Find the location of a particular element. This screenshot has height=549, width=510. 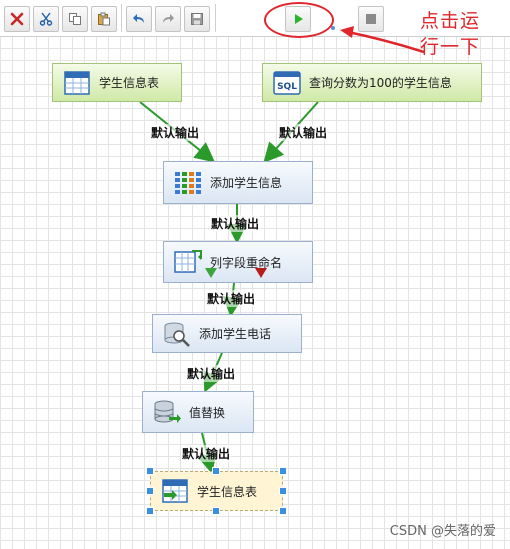

node-rename-fields: 列字段重命名 is located at coordinates (238, 262).